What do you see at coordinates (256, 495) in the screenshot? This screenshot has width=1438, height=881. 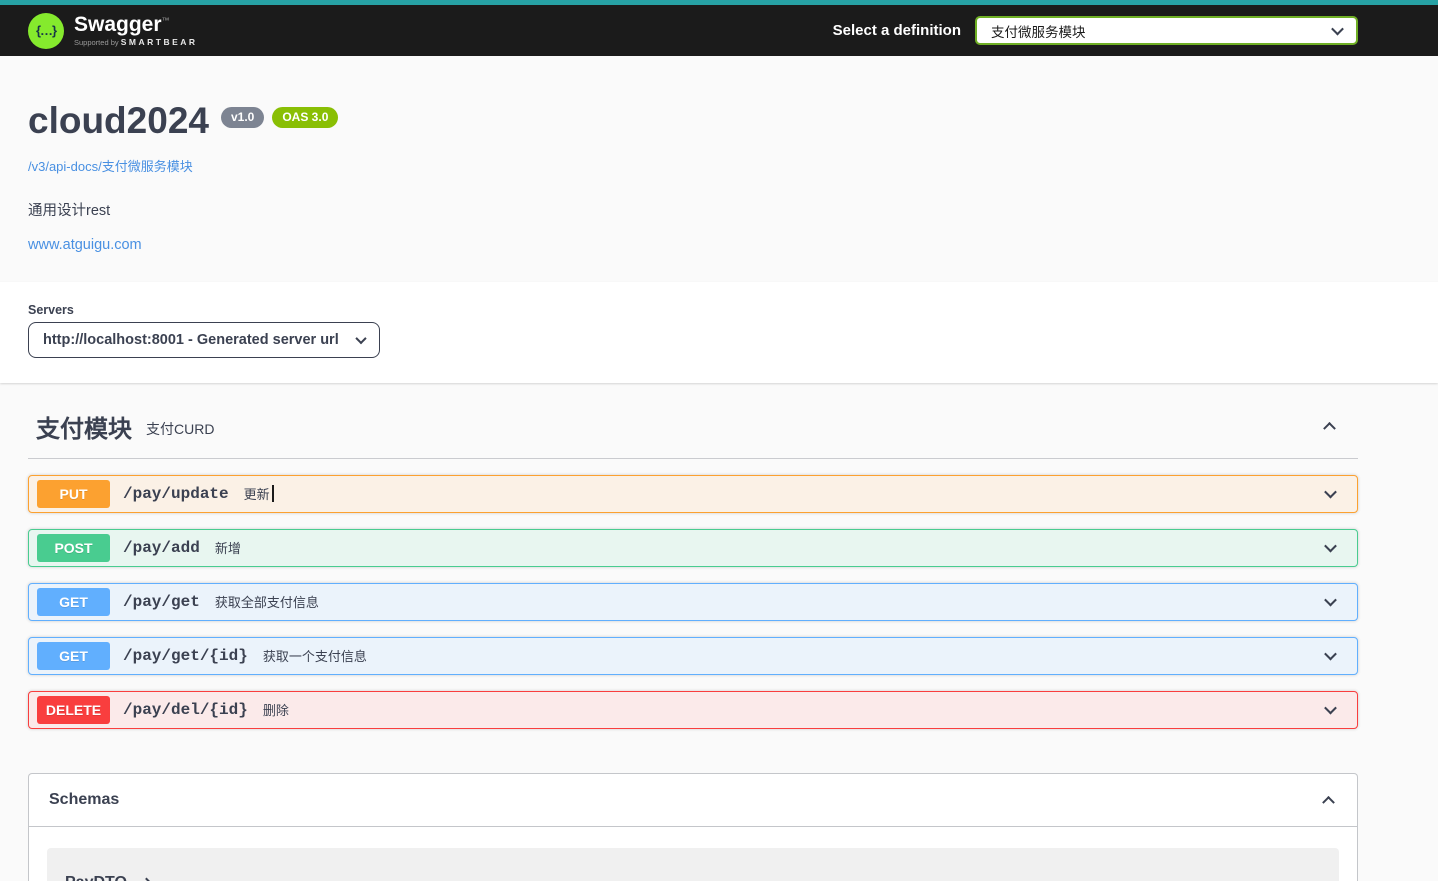 I see `op-summary: 更新` at bounding box center [256, 495].